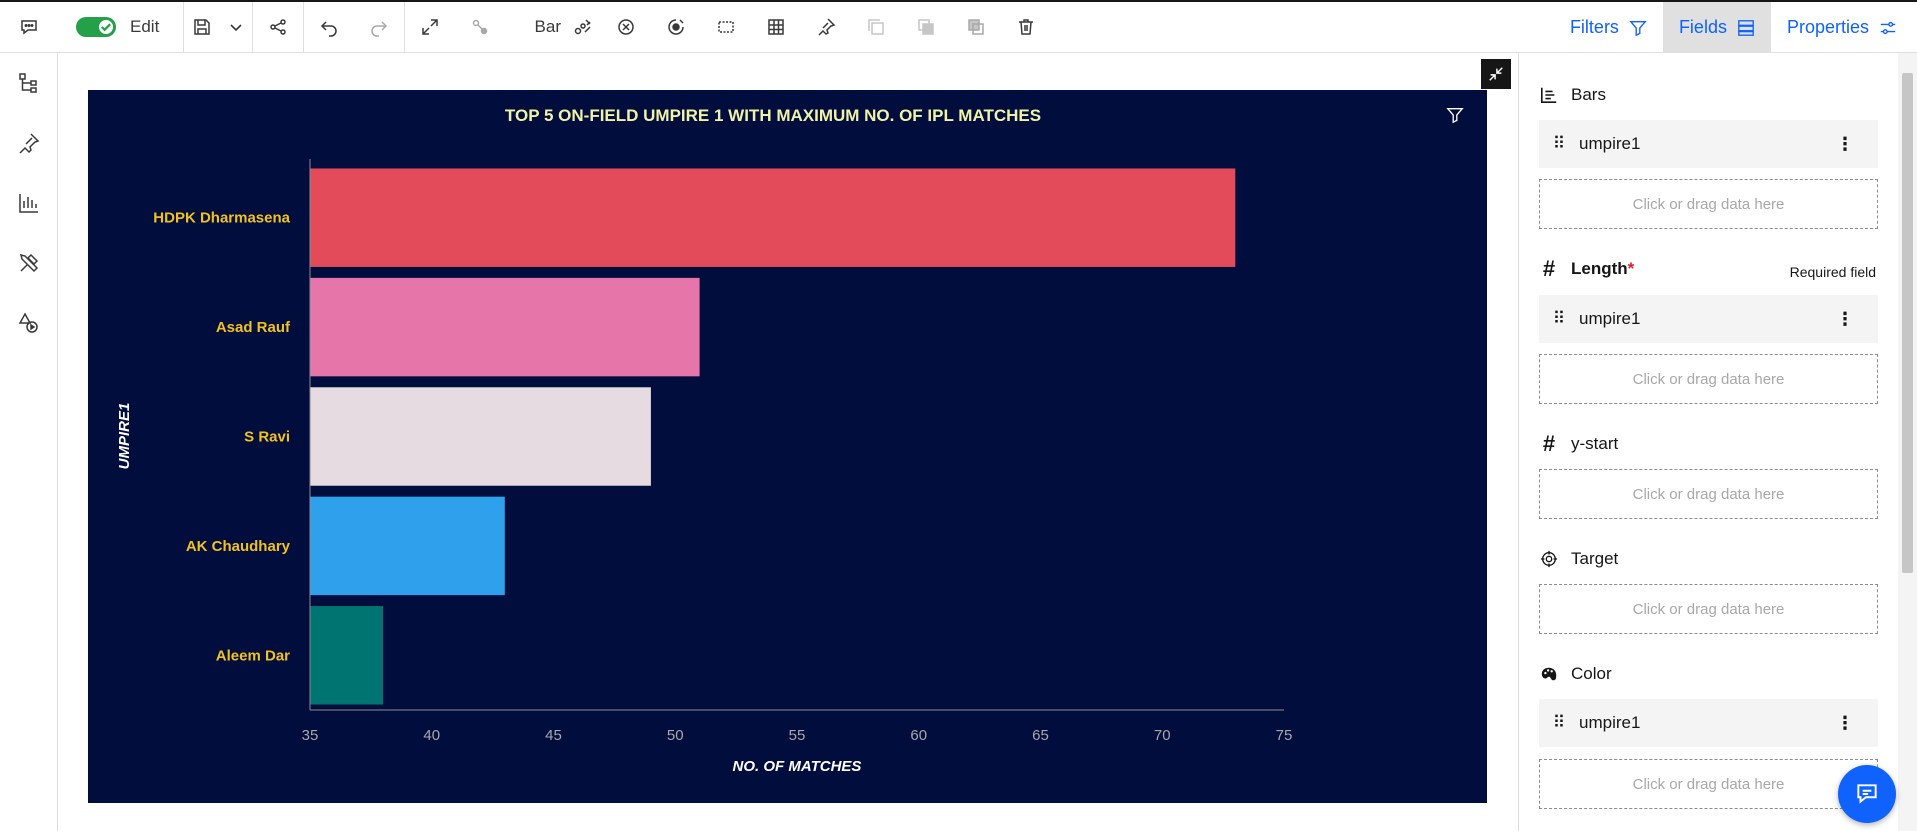 The width and height of the screenshot is (1917, 831). I want to click on select-area-icon, so click(726, 27).